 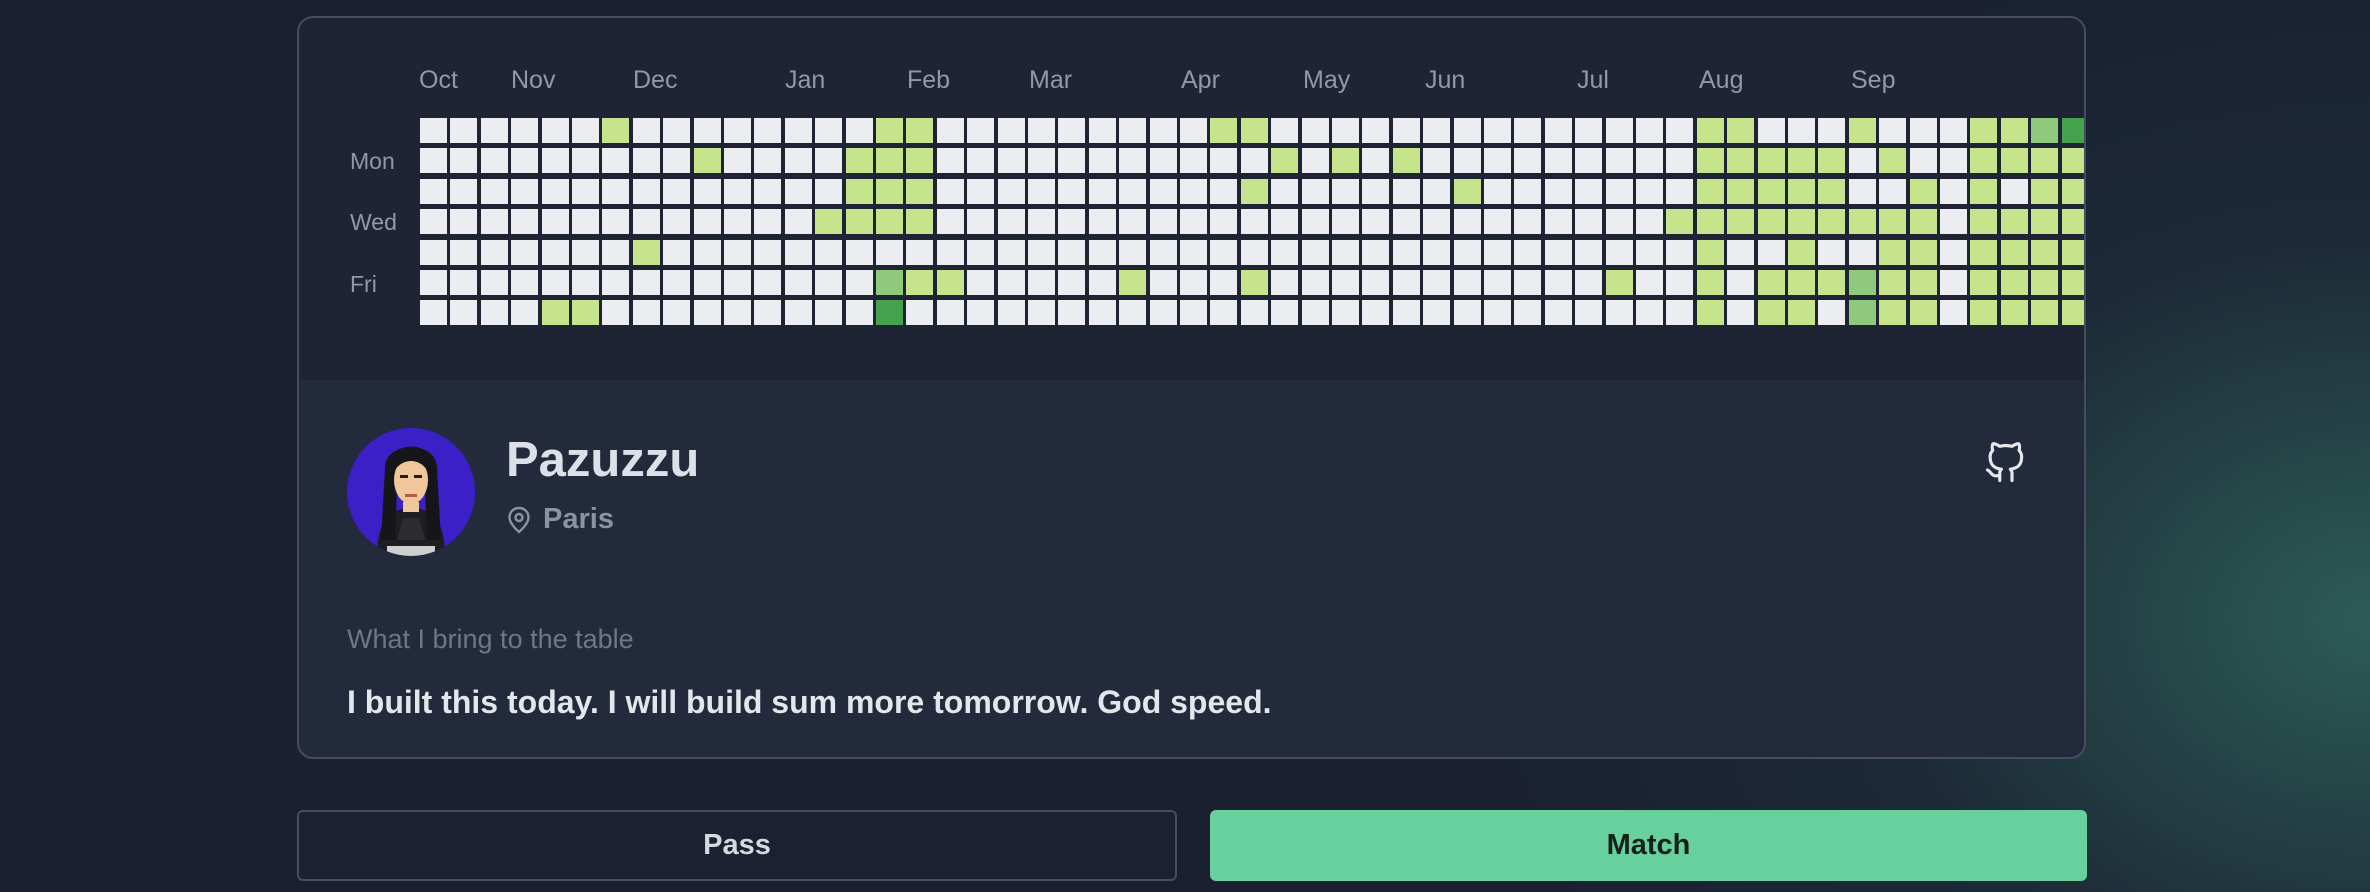 I want to click on pass-button: Pass, so click(x=737, y=845).